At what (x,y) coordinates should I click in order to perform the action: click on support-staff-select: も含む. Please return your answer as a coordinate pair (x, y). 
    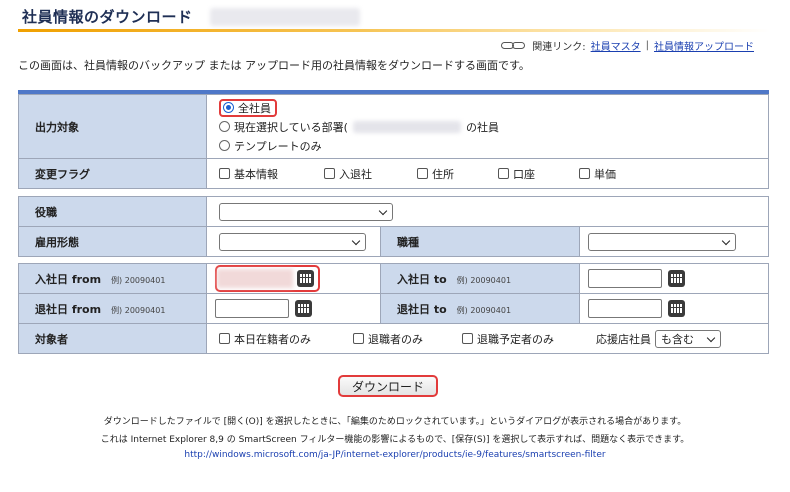
    Looking at the image, I should click on (688, 338).